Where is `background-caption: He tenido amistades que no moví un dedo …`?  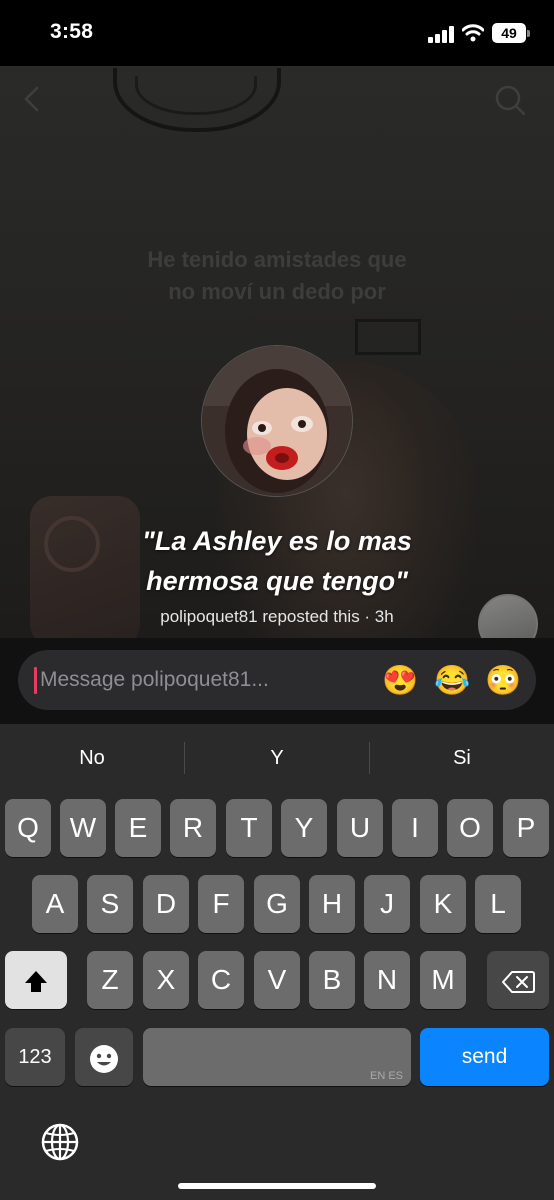 background-caption: He tenido amistades que no moví un dedo … is located at coordinates (277, 275).